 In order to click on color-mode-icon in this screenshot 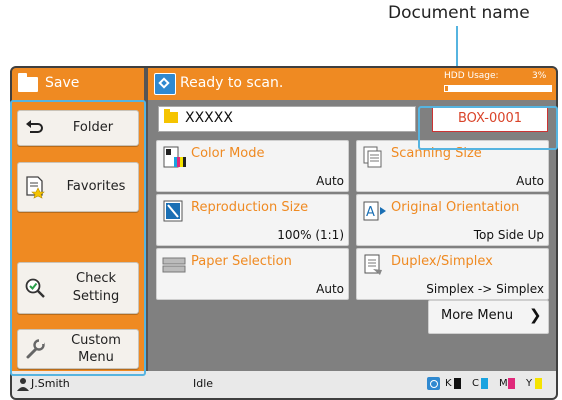, I will do `click(174, 157)`.